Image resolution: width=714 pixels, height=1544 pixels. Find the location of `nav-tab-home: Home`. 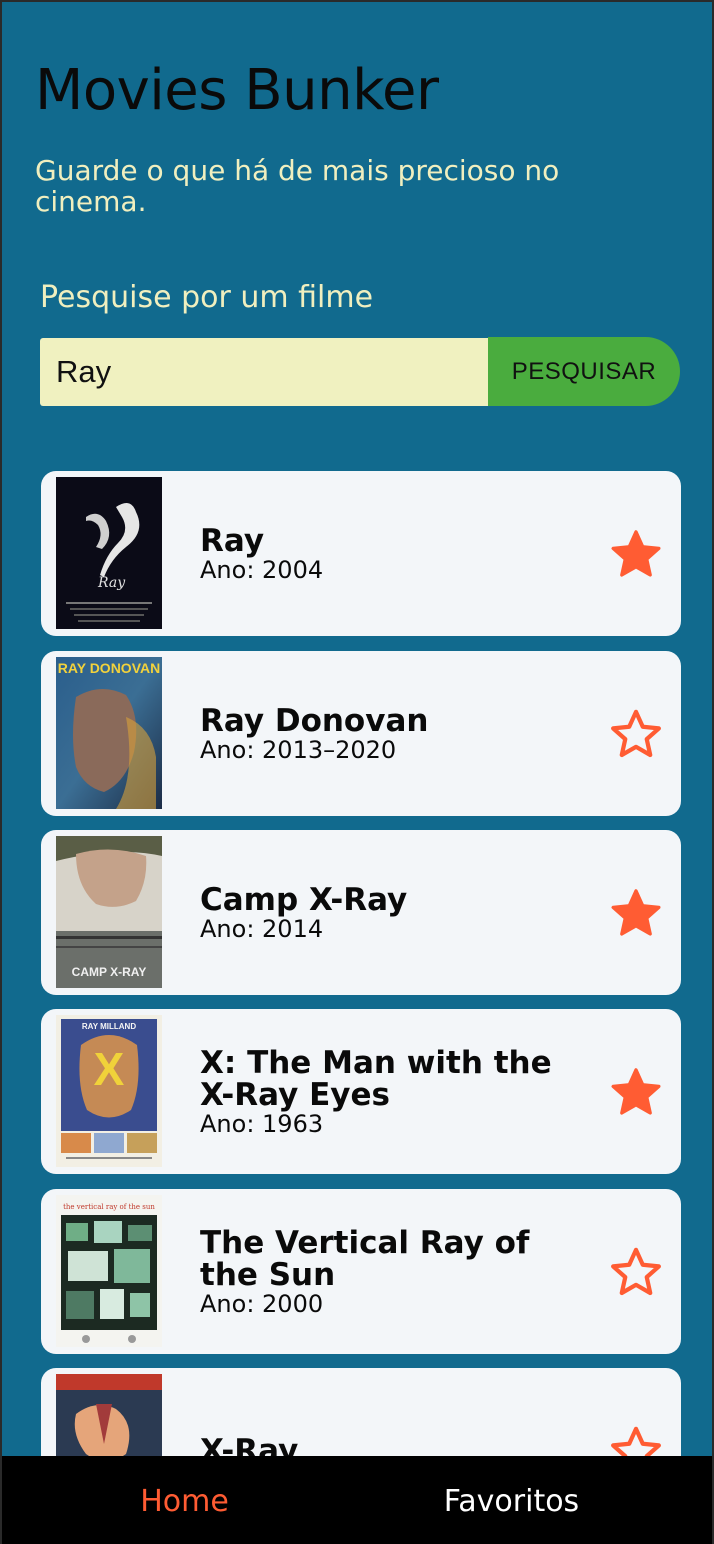

nav-tab-home: Home is located at coordinates (184, 1500).